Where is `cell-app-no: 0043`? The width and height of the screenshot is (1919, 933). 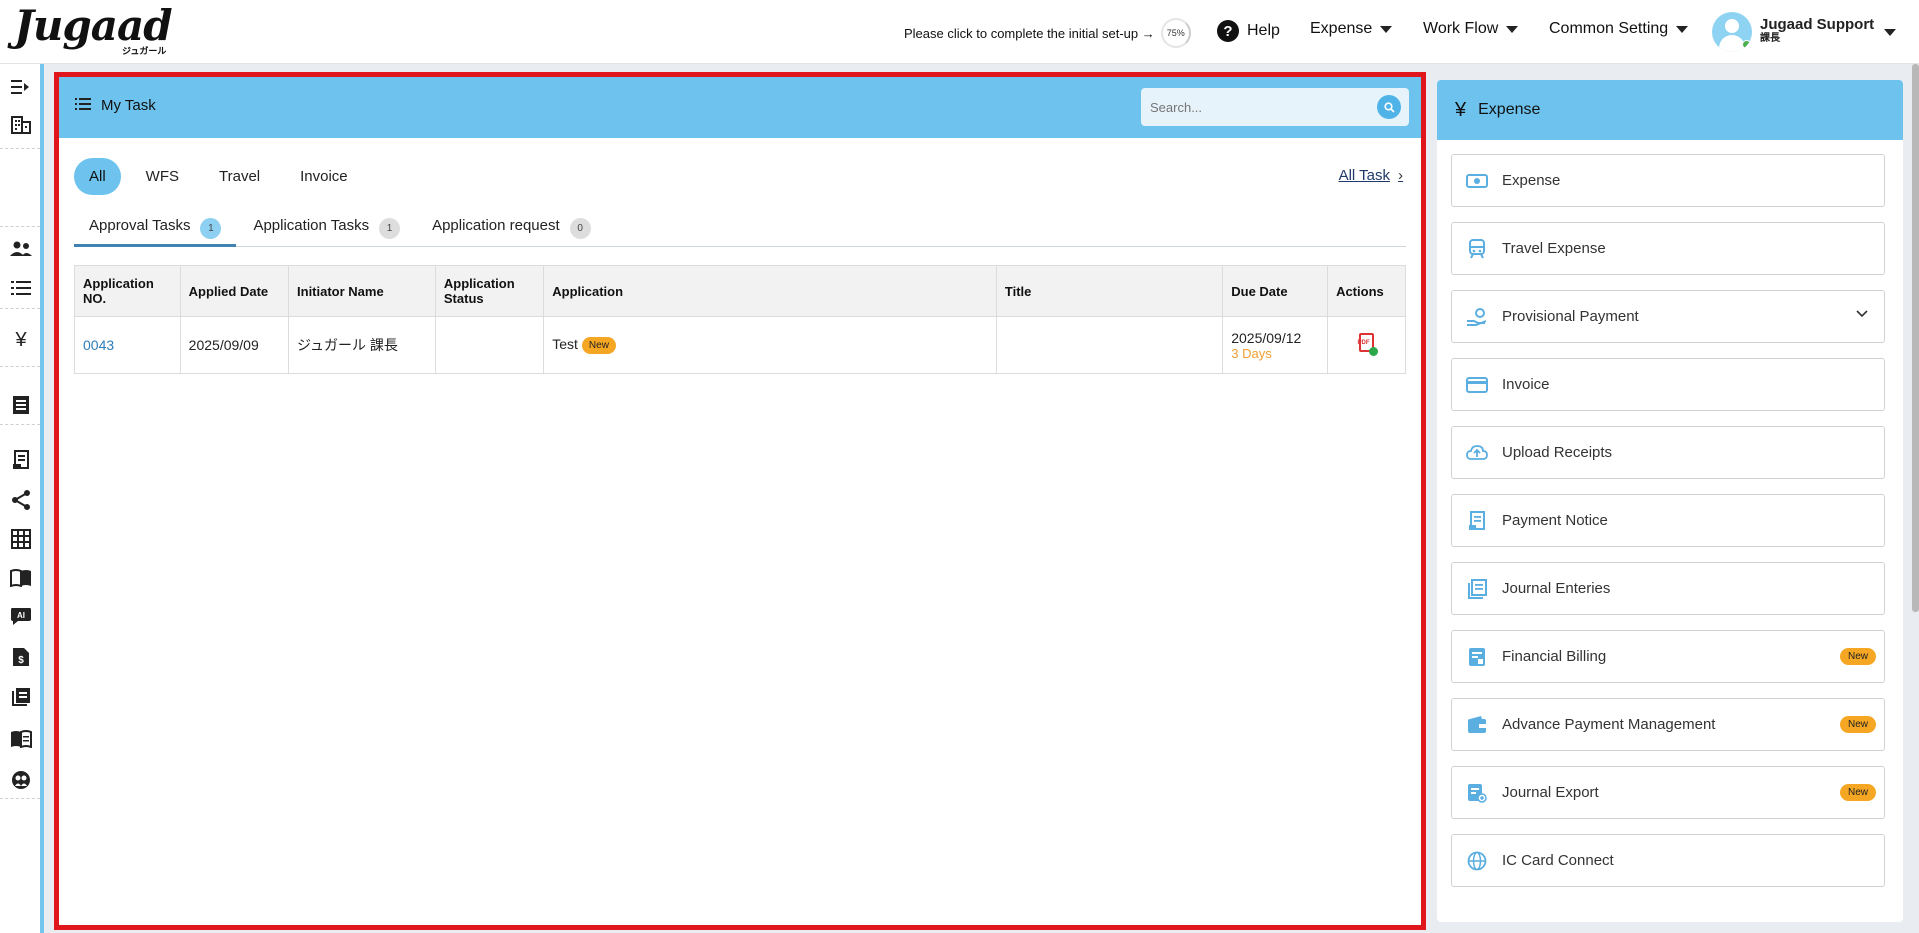
cell-app-no: 0043 is located at coordinates (127, 345).